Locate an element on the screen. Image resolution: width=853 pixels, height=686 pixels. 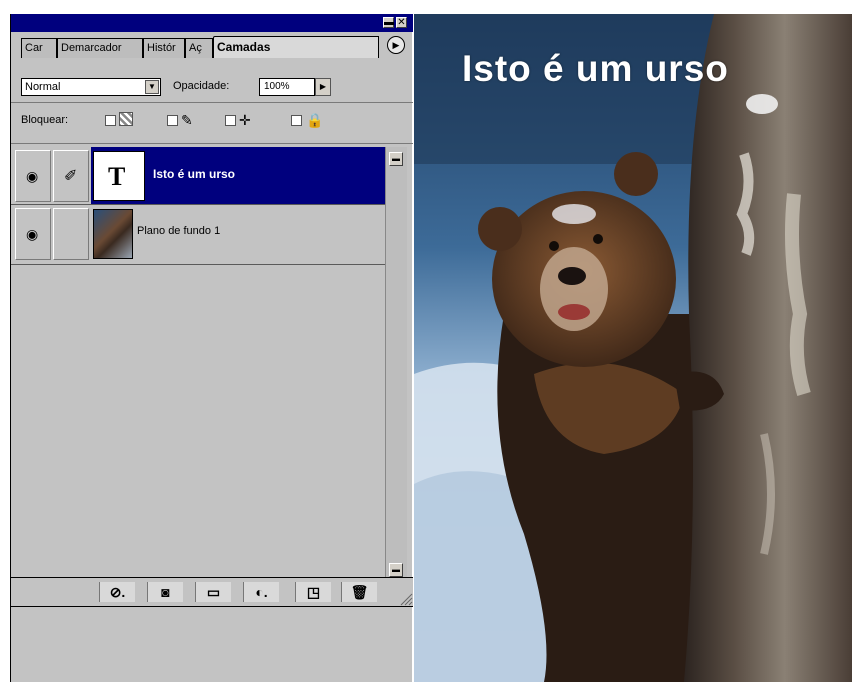
add-mask-button: ◙ is located at coordinates (165, 592).